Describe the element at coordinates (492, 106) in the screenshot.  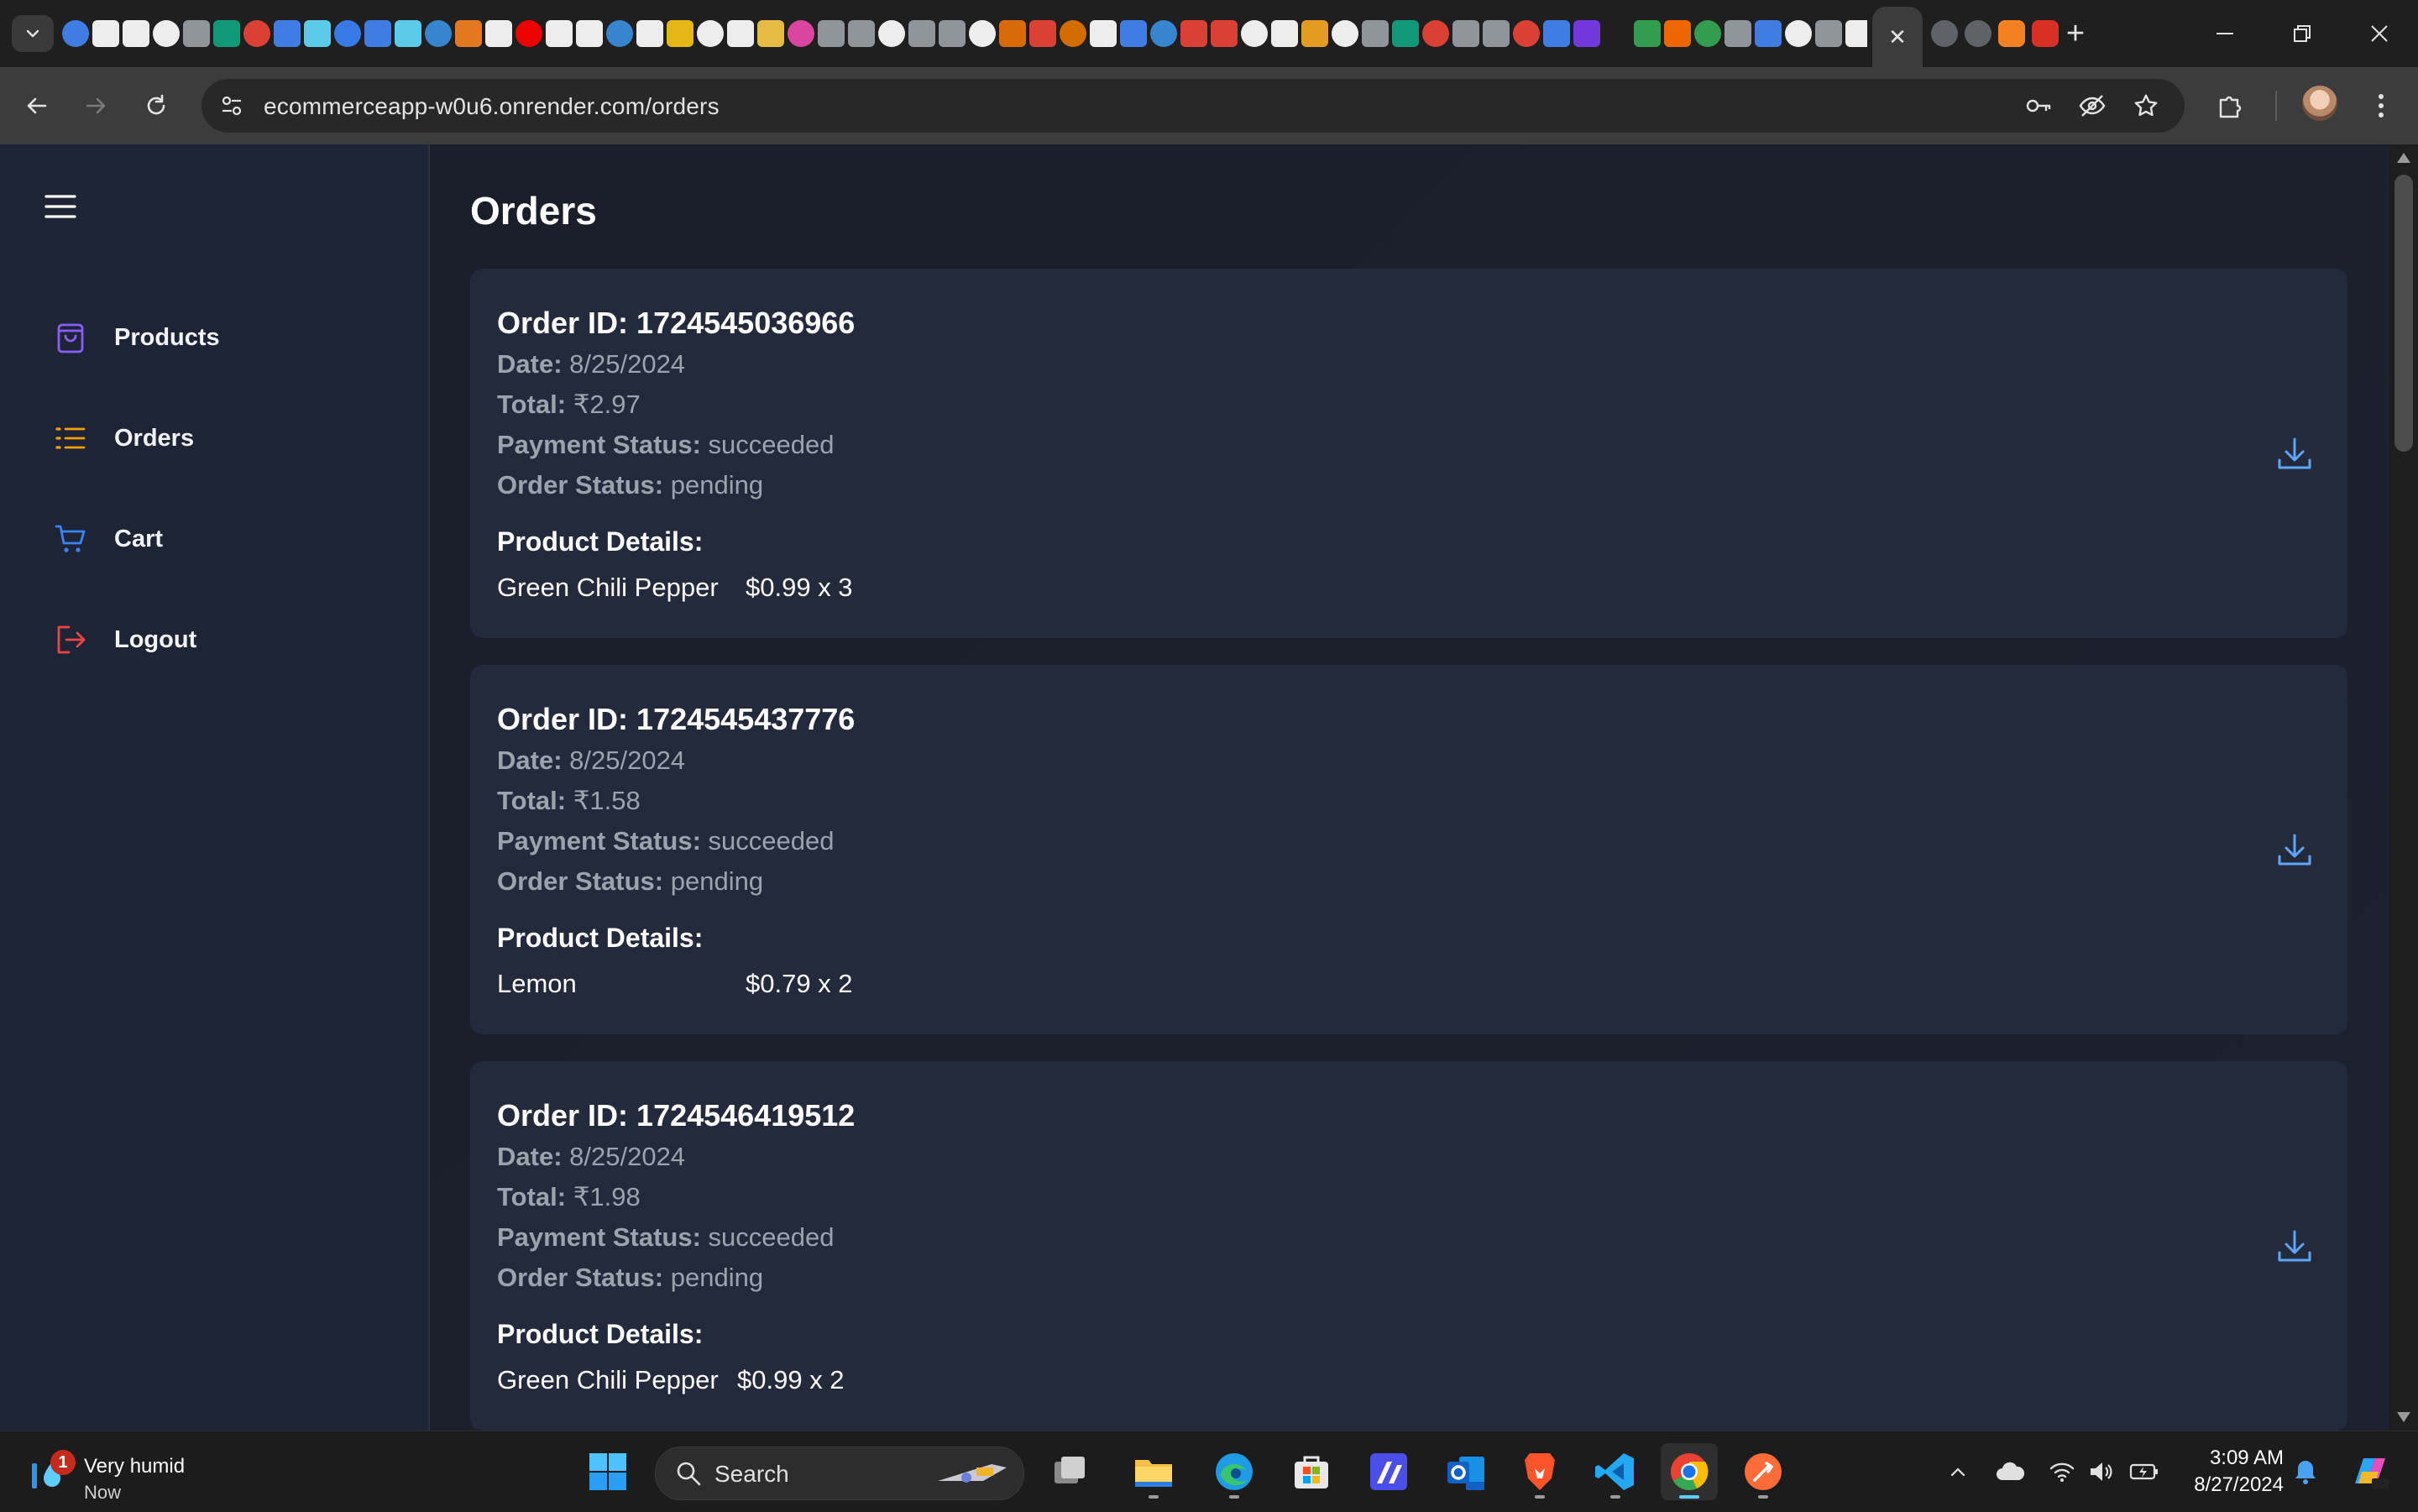
I see `url-text: ecommerceapp-w0u6.onrender.com/orders` at that location.